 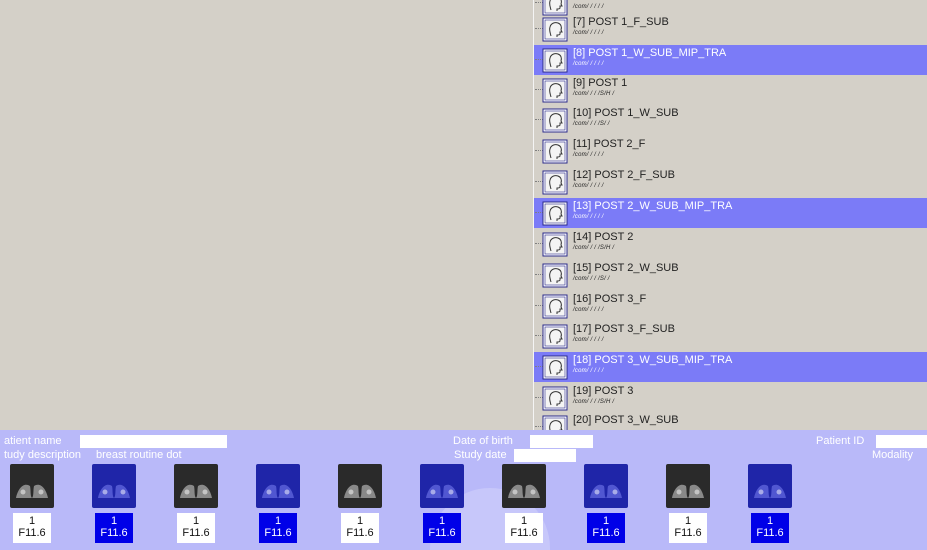 What do you see at coordinates (730, 151) in the screenshot?
I see `series-row: [11] POST 2_F/com/ / / / /` at bounding box center [730, 151].